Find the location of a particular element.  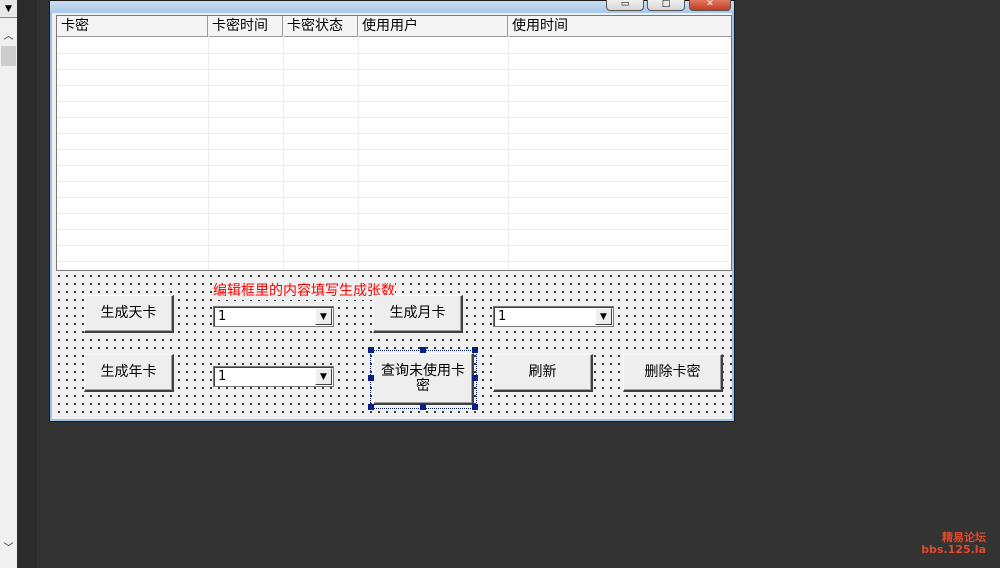

column-header-use-time: 使用时间 is located at coordinates (619, 26).